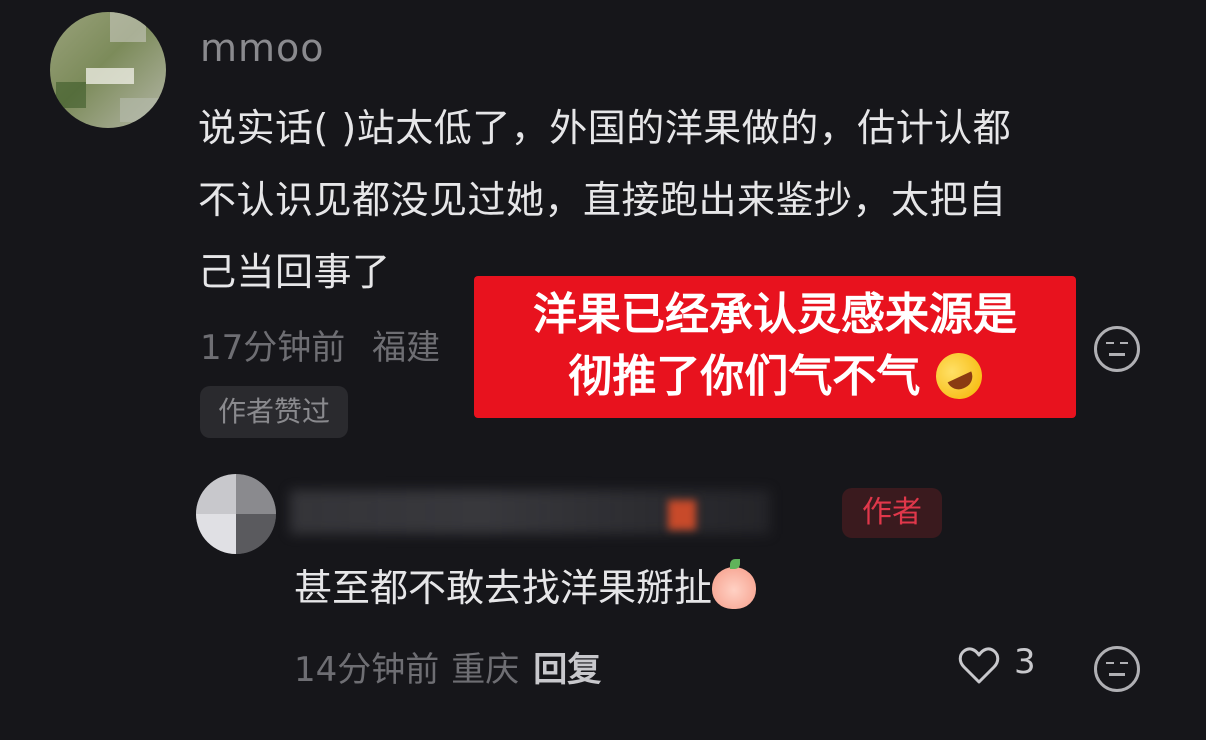 This screenshot has height=740, width=1206. I want to click on reply-meta: 14分钟前 重庆 回复, so click(447, 666).